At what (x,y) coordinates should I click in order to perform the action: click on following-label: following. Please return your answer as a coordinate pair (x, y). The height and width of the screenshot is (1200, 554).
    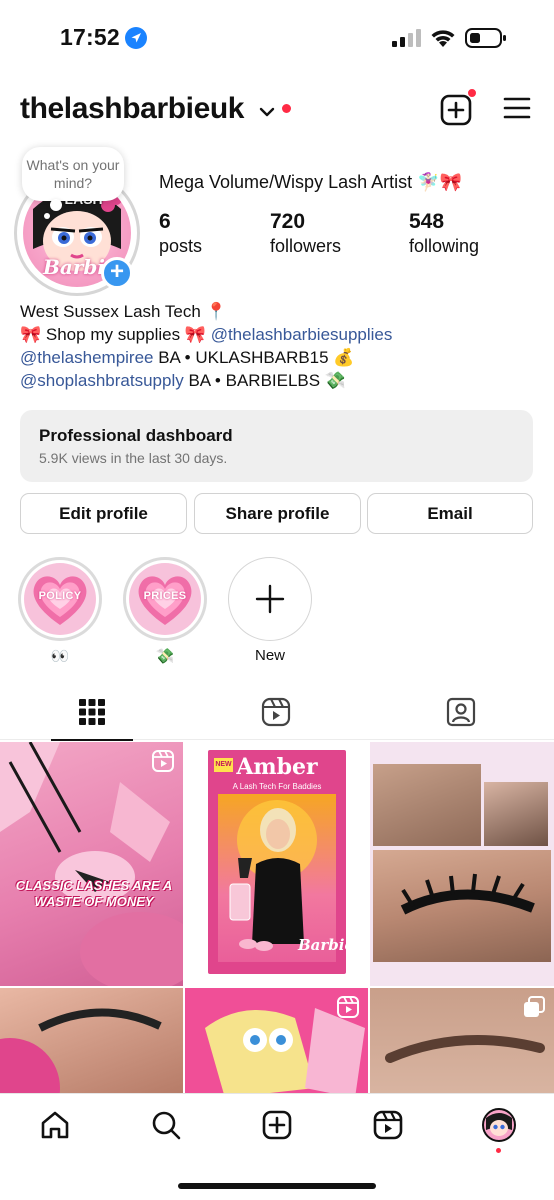
    Looking at the image, I should click on (444, 246).